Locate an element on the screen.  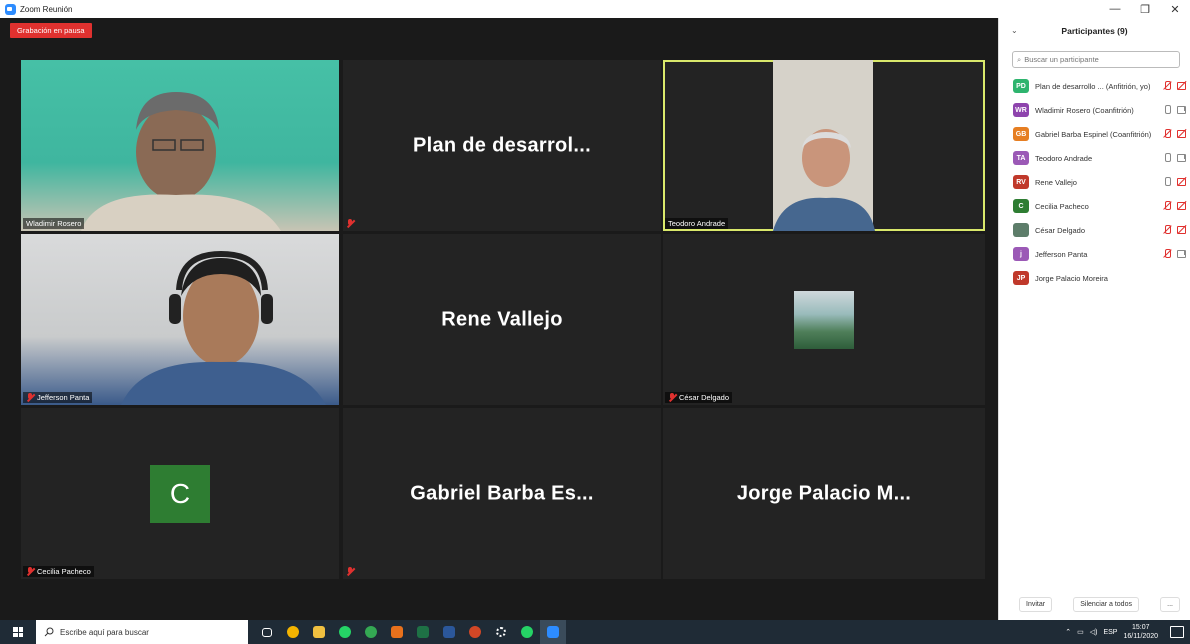
network-icon: ▭ is located at coordinates (1080, 632).